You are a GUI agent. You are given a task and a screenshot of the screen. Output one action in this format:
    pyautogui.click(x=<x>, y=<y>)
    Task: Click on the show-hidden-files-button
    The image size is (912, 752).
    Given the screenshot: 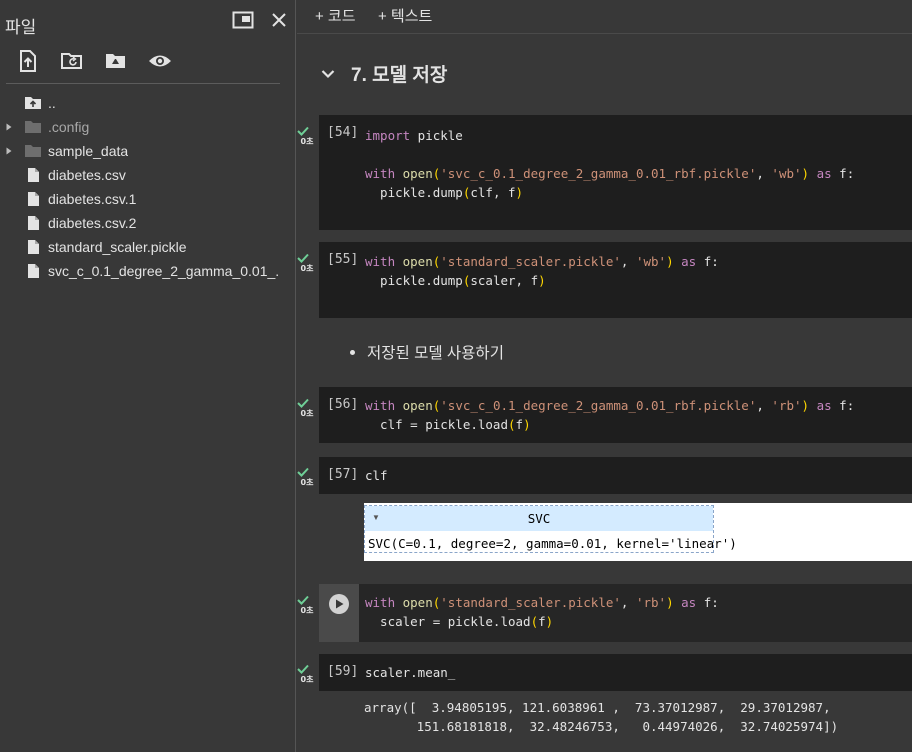 What is the action you would take?
    pyautogui.click(x=160, y=63)
    